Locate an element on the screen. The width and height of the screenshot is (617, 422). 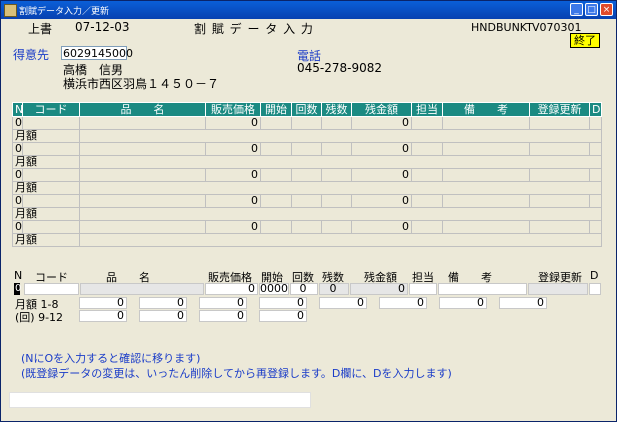
customer-label: 得意先 is located at coordinates (31, 55).